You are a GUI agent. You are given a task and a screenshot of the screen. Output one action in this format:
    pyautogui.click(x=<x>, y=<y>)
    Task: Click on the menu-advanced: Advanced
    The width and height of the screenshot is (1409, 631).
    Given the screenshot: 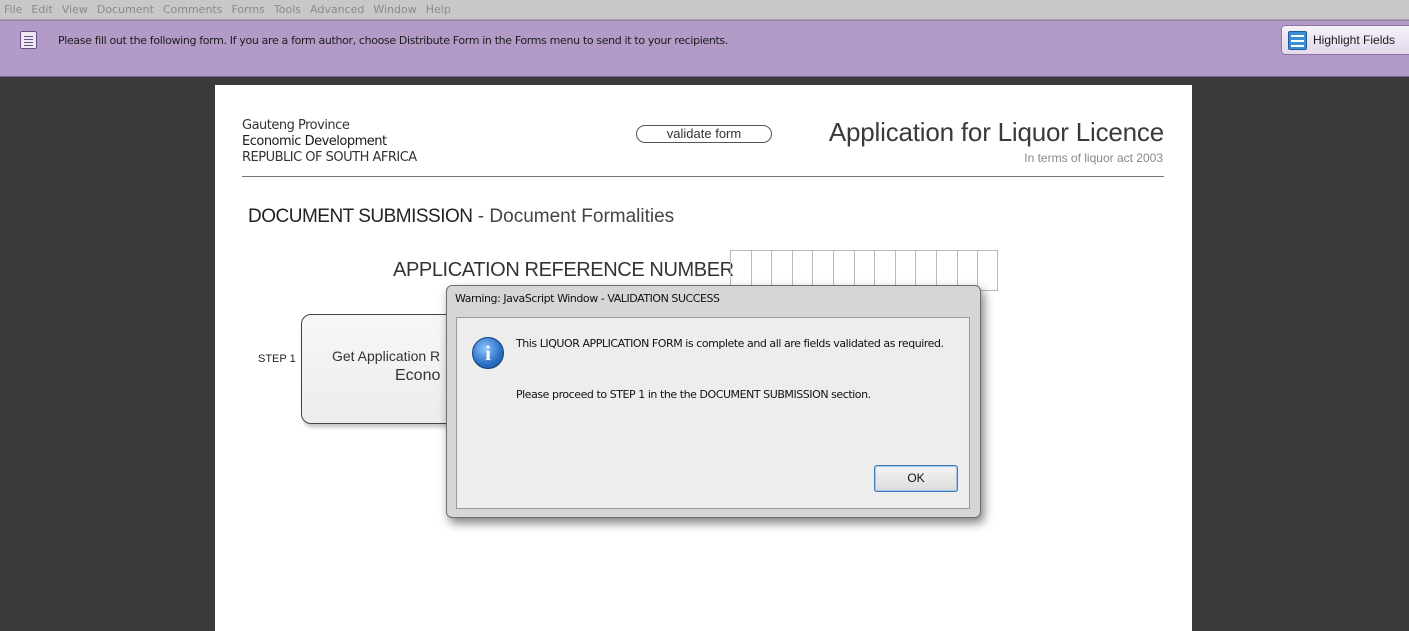 What is the action you would take?
    pyautogui.click(x=337, y=9)
    